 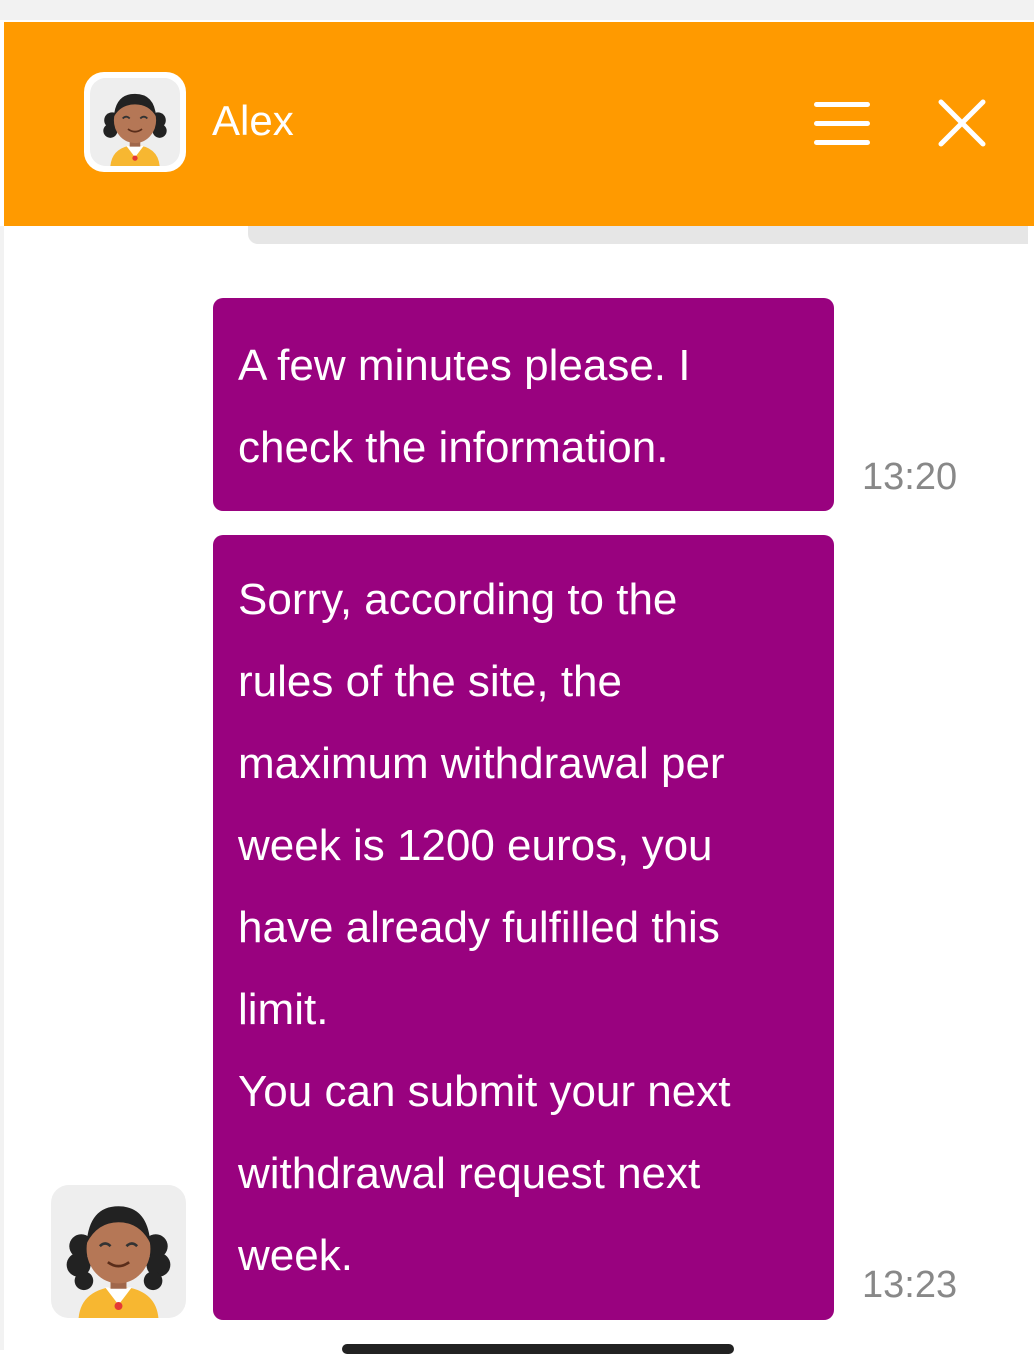 I want to click on left-border, so click(x=2, y=788).